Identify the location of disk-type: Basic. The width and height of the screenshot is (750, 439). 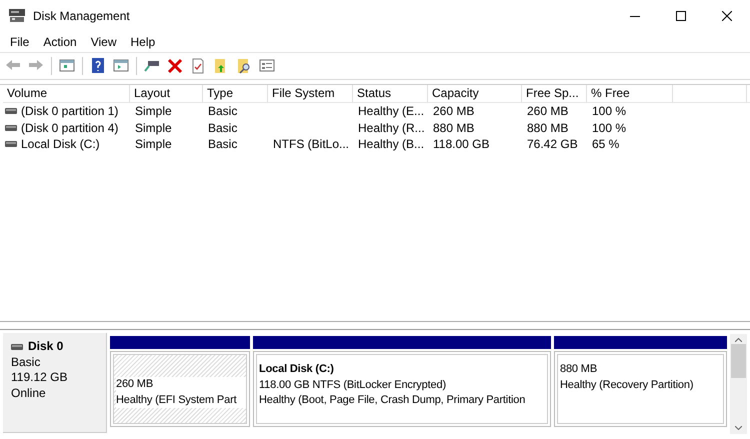
(26, 362).